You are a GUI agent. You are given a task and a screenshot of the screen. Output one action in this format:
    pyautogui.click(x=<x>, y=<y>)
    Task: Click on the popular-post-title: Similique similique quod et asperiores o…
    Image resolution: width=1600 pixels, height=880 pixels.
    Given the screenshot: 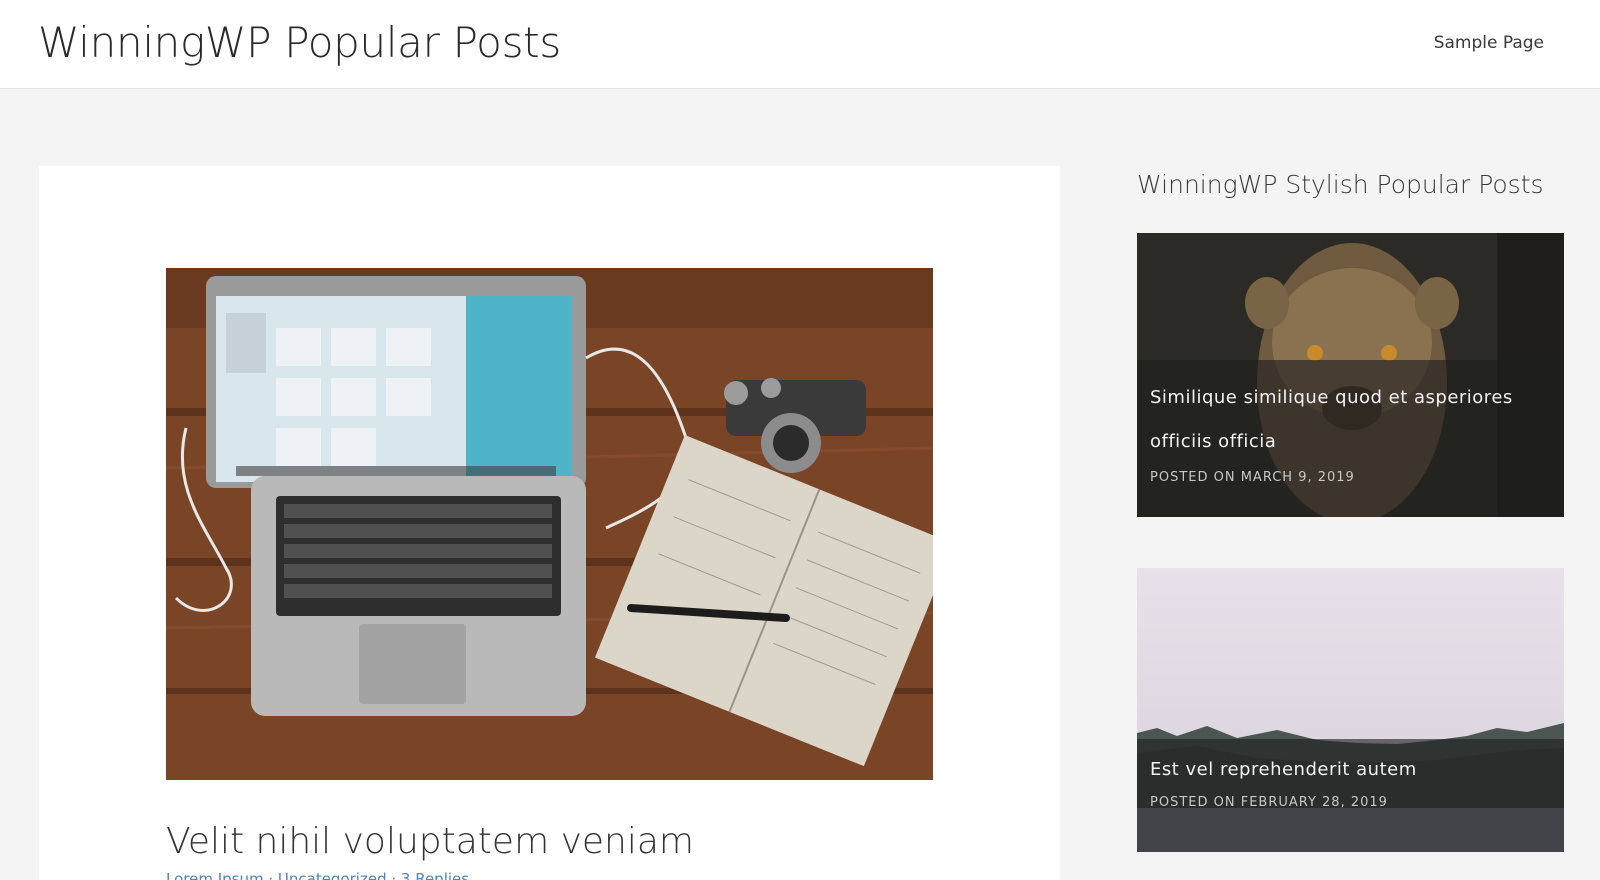 What is the action you would take?
    pyautogui.click(x=1350, y=420)
    